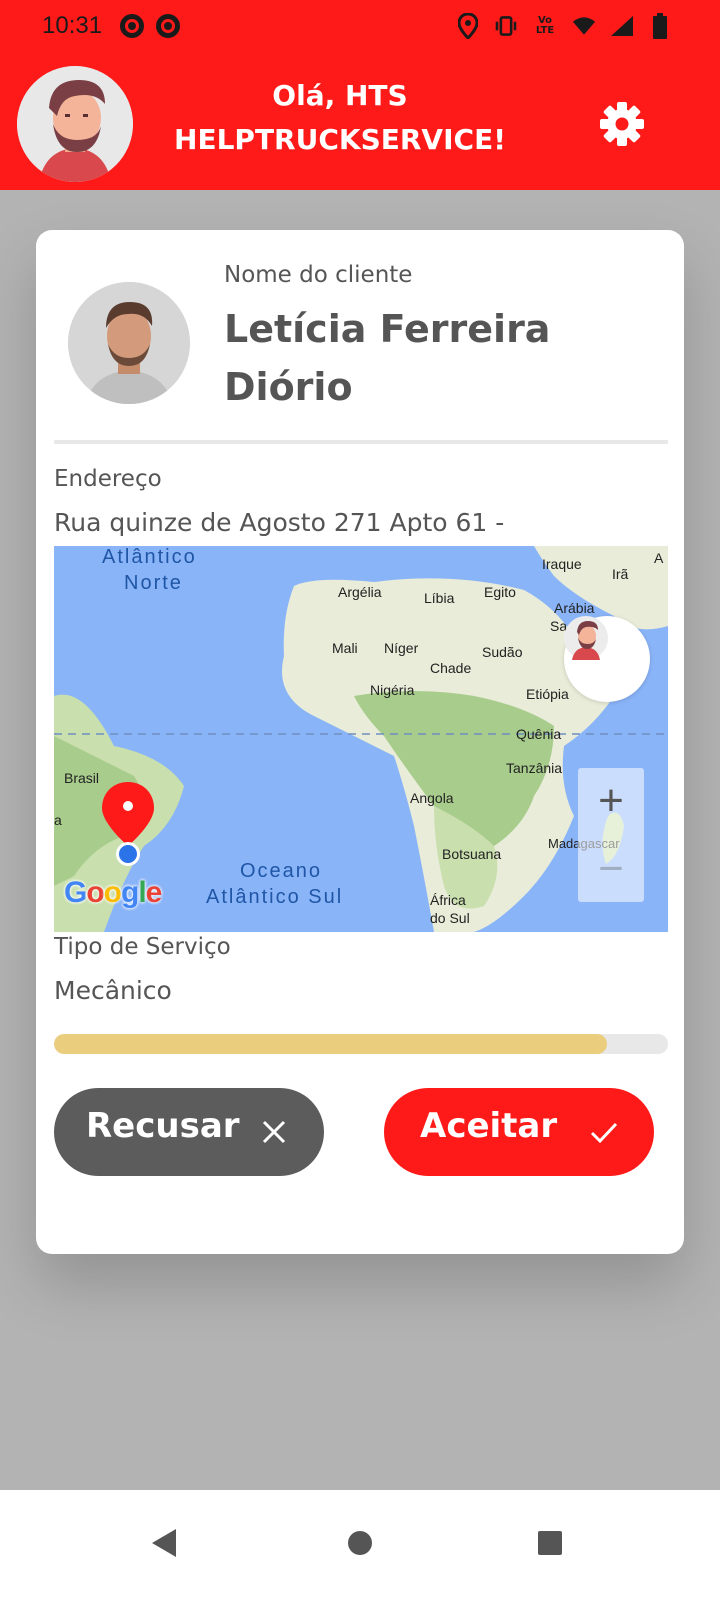 This screenshot has height=1600, width=720. I want to click on close-icon, so click(274, 1132).